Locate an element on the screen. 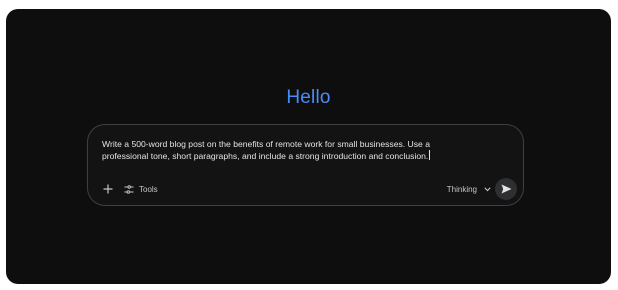 Image resolution: width=618 pixels, height=290 pixels. greeting-title: Hello is located at coordinates (308, 97).